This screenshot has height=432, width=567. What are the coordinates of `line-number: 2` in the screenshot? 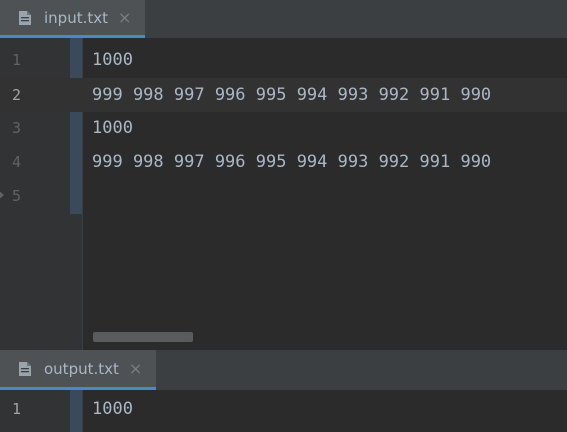 It's located at (17, 95).